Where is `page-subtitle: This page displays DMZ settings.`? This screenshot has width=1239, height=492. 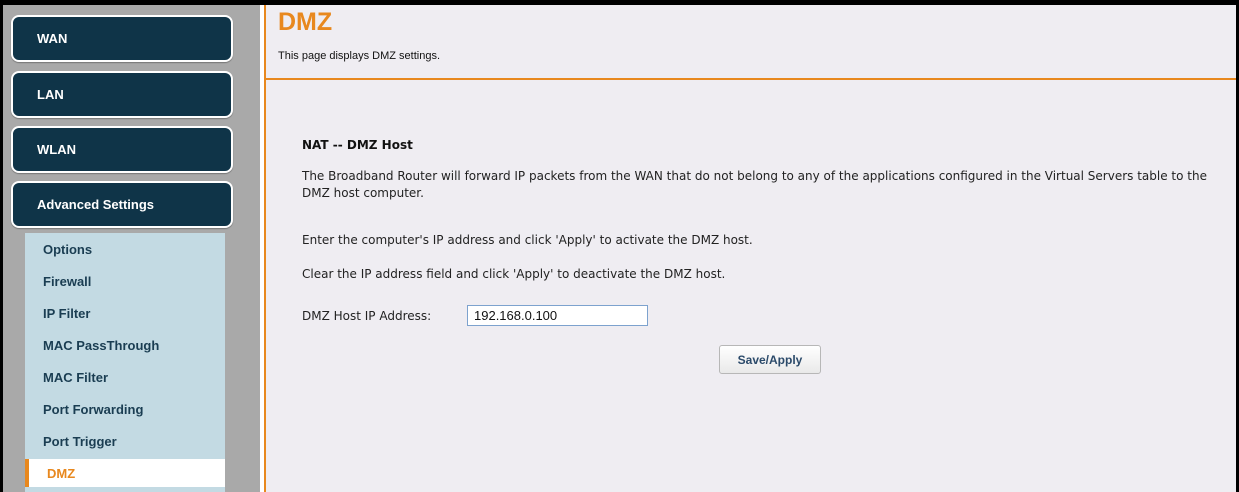
page-subtitle: This page displays DMZ settings. is located at coordinates (359, 56).